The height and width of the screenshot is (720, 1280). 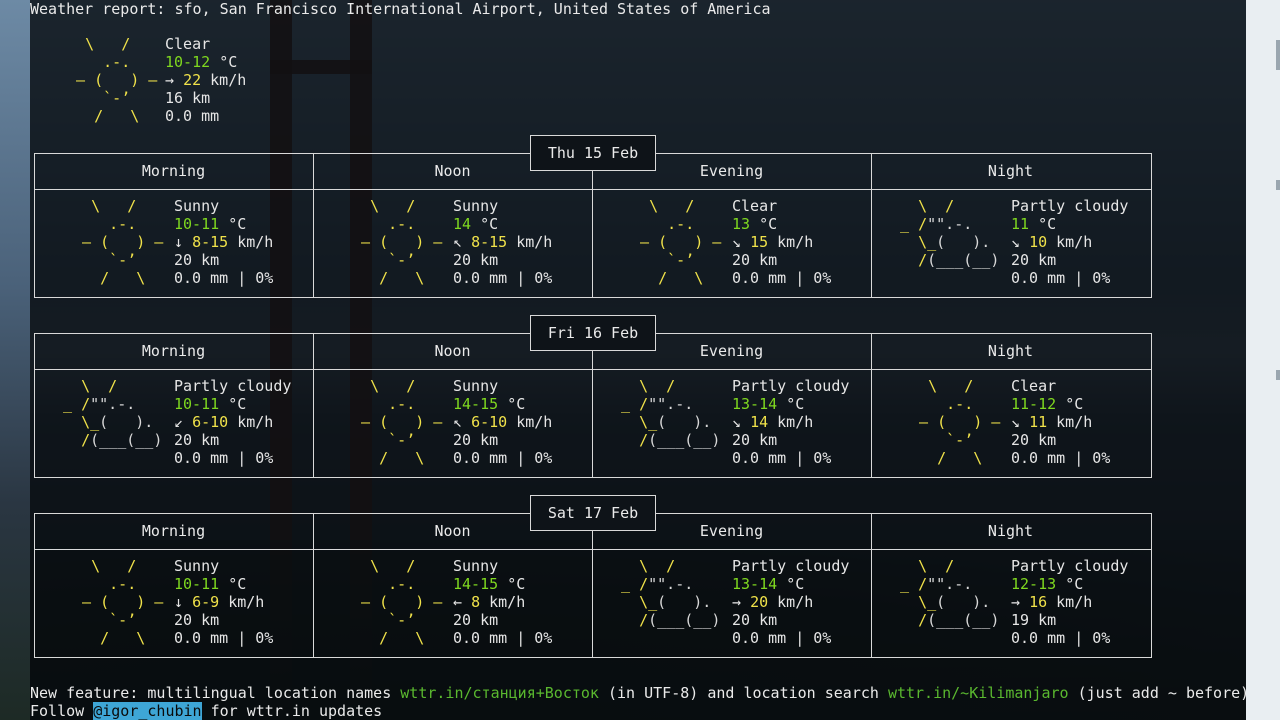 I want to click on temperature: 14-15, so click(x=476, y=584).